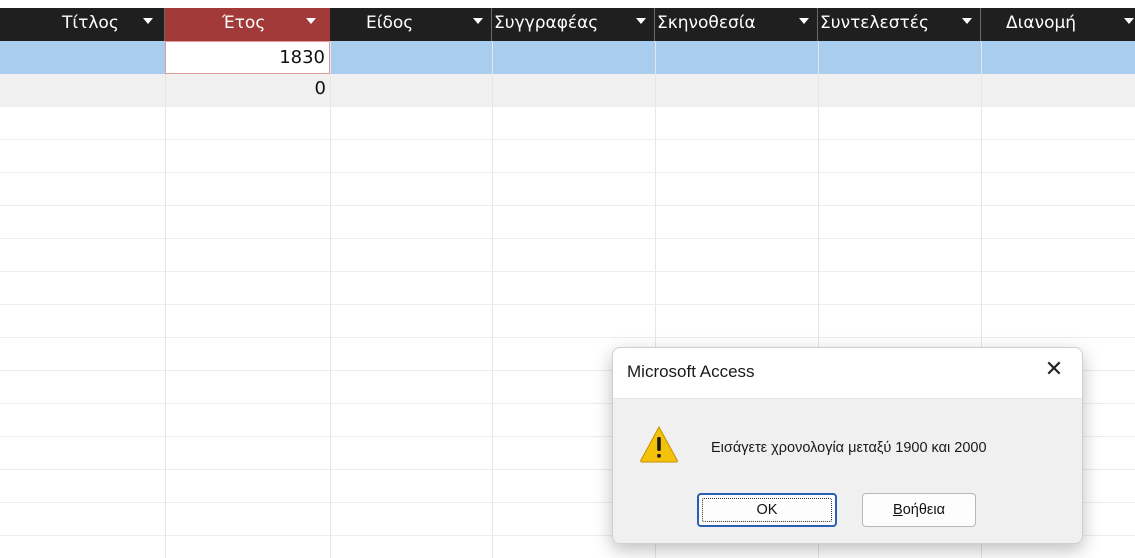  What do you see at coordinates (706, 23) in the screenshot?
I see `column-header-label: Σκηνοθεσία` at bounding box center [706, 23].